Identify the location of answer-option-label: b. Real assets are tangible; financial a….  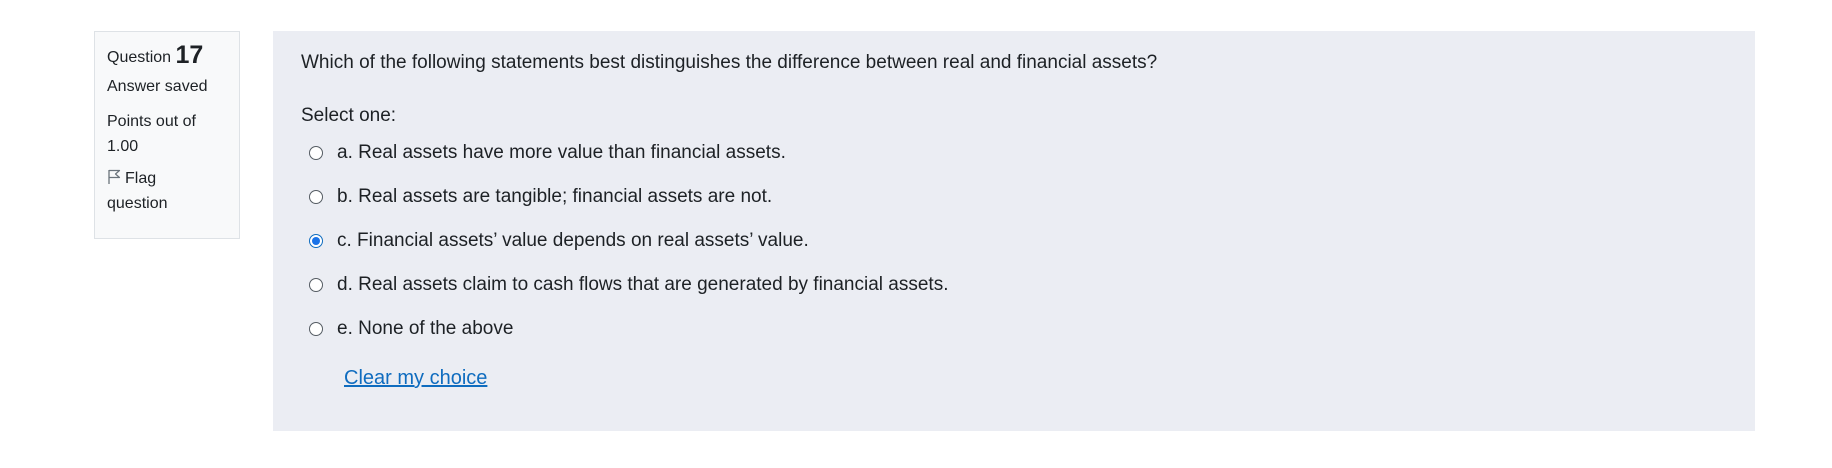
(554, 197).